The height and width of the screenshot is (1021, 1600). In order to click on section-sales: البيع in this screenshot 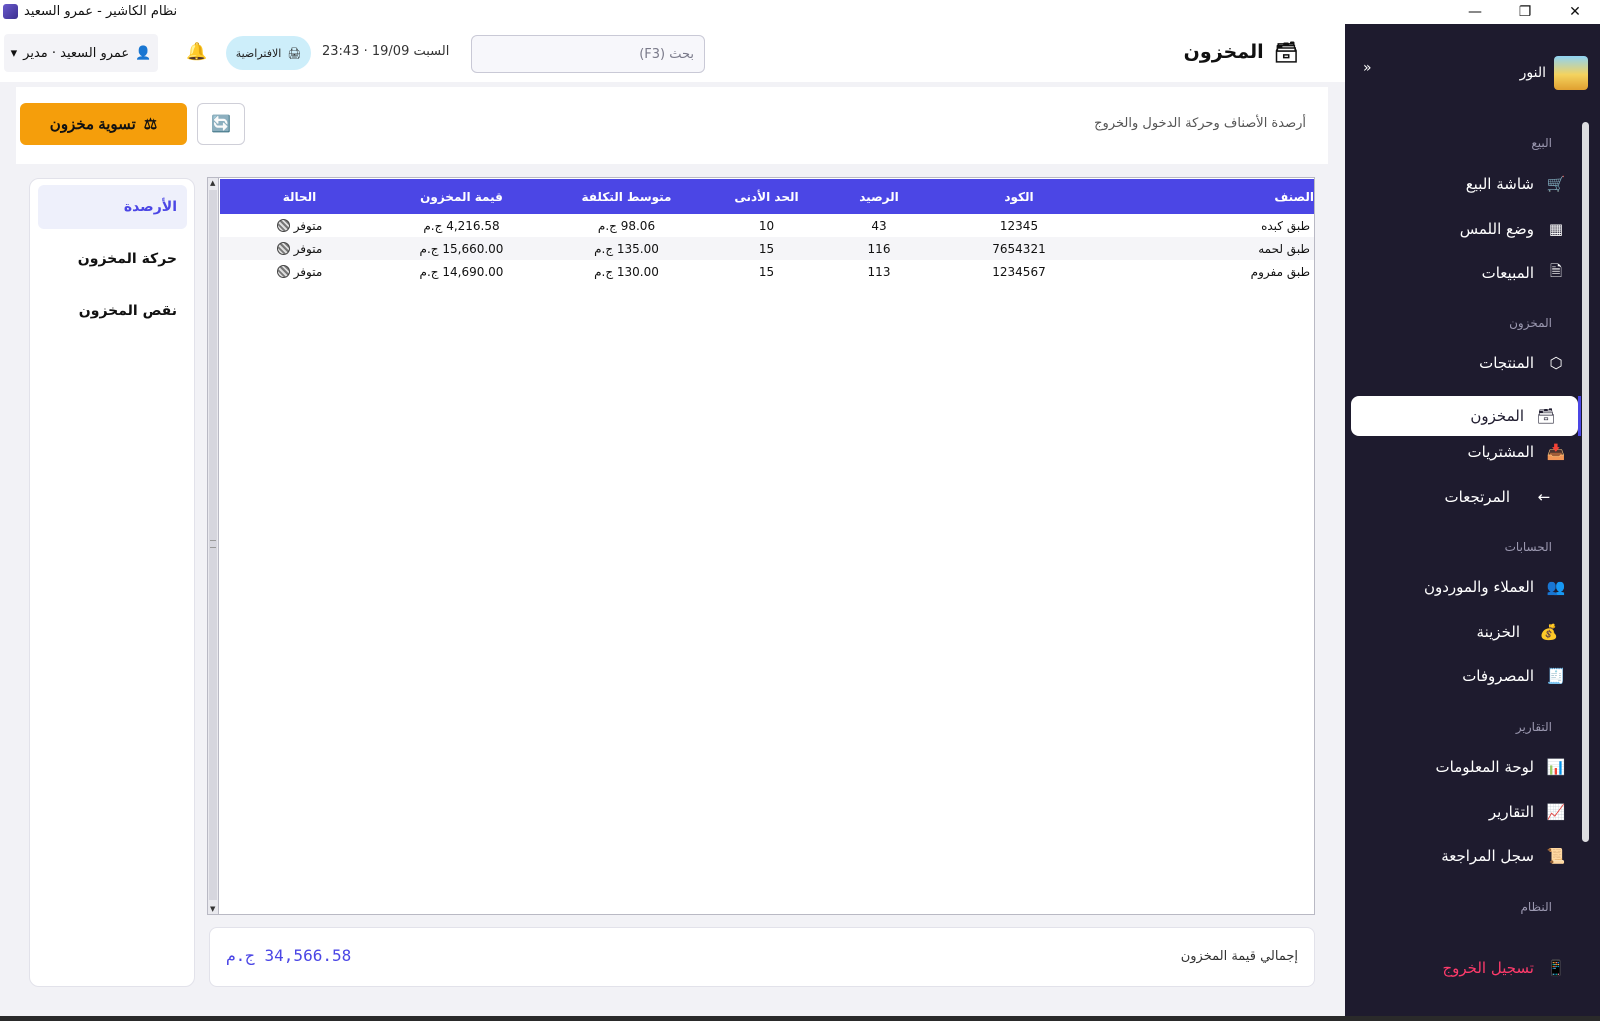, I will do `click(1541, 143)`.